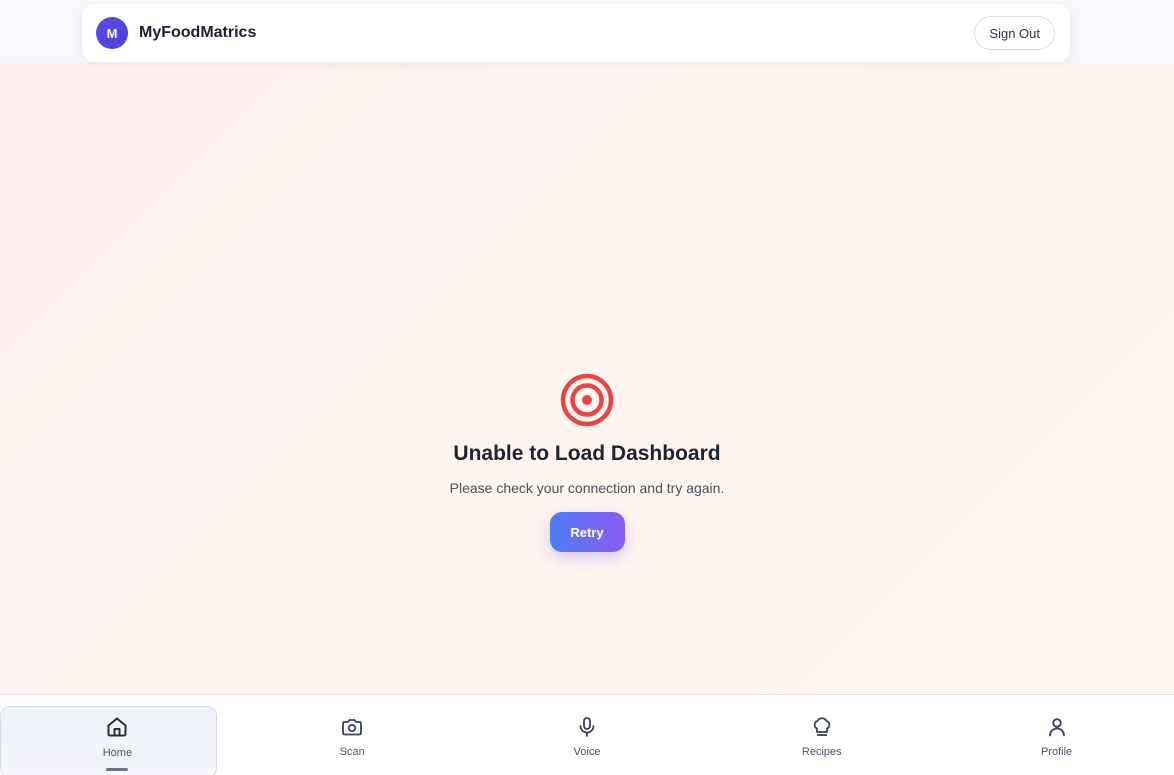 Image resolution: width=1174 pixels, height=775 pixels. I want to click on nav-item-recipes: Recipes, so click(821, 735).